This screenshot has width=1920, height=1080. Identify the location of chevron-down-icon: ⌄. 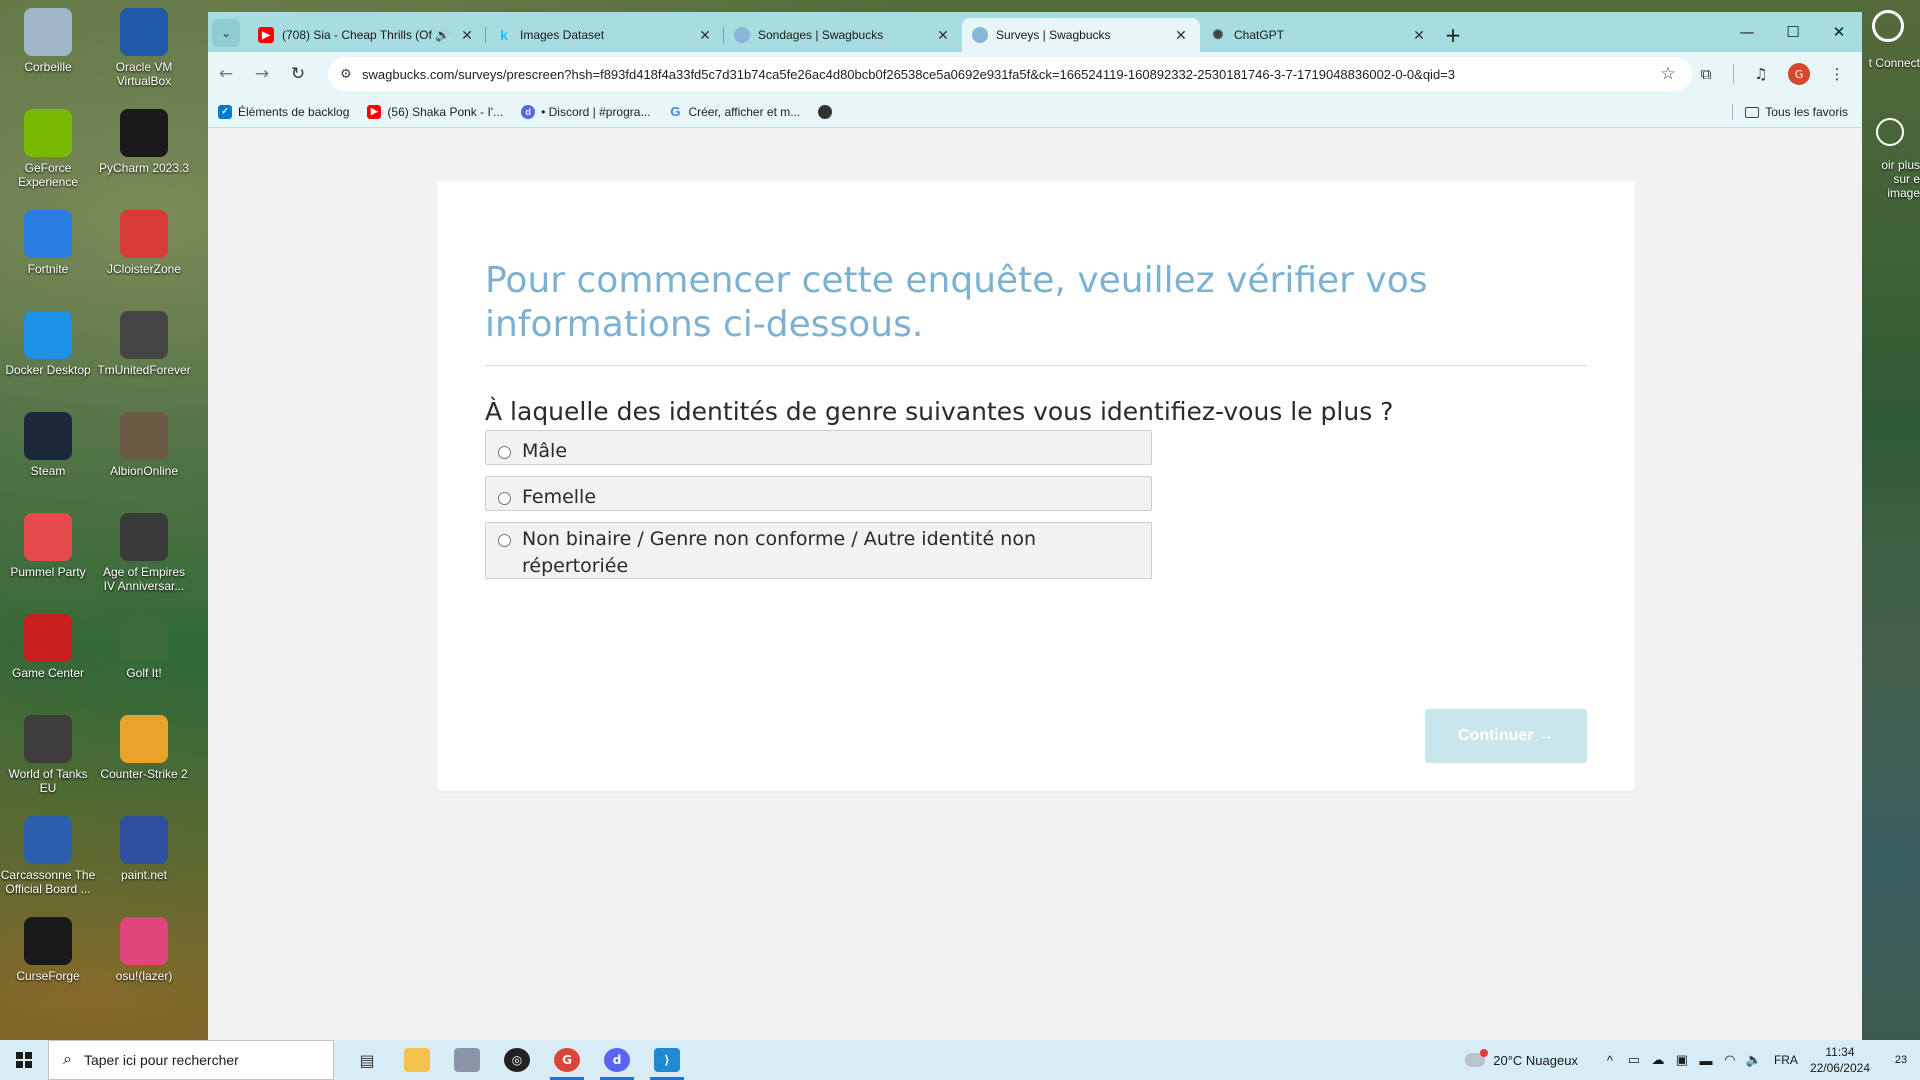
(226, 33).